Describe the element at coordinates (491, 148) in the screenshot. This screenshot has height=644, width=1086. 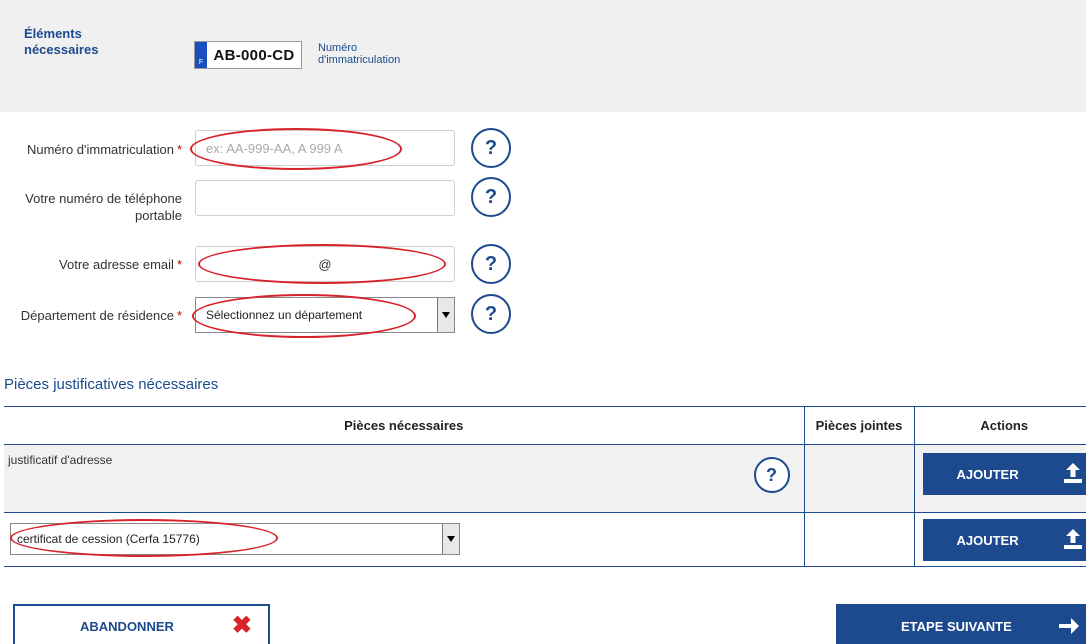
I see `immatriculation-help-icon: ?` at that location.